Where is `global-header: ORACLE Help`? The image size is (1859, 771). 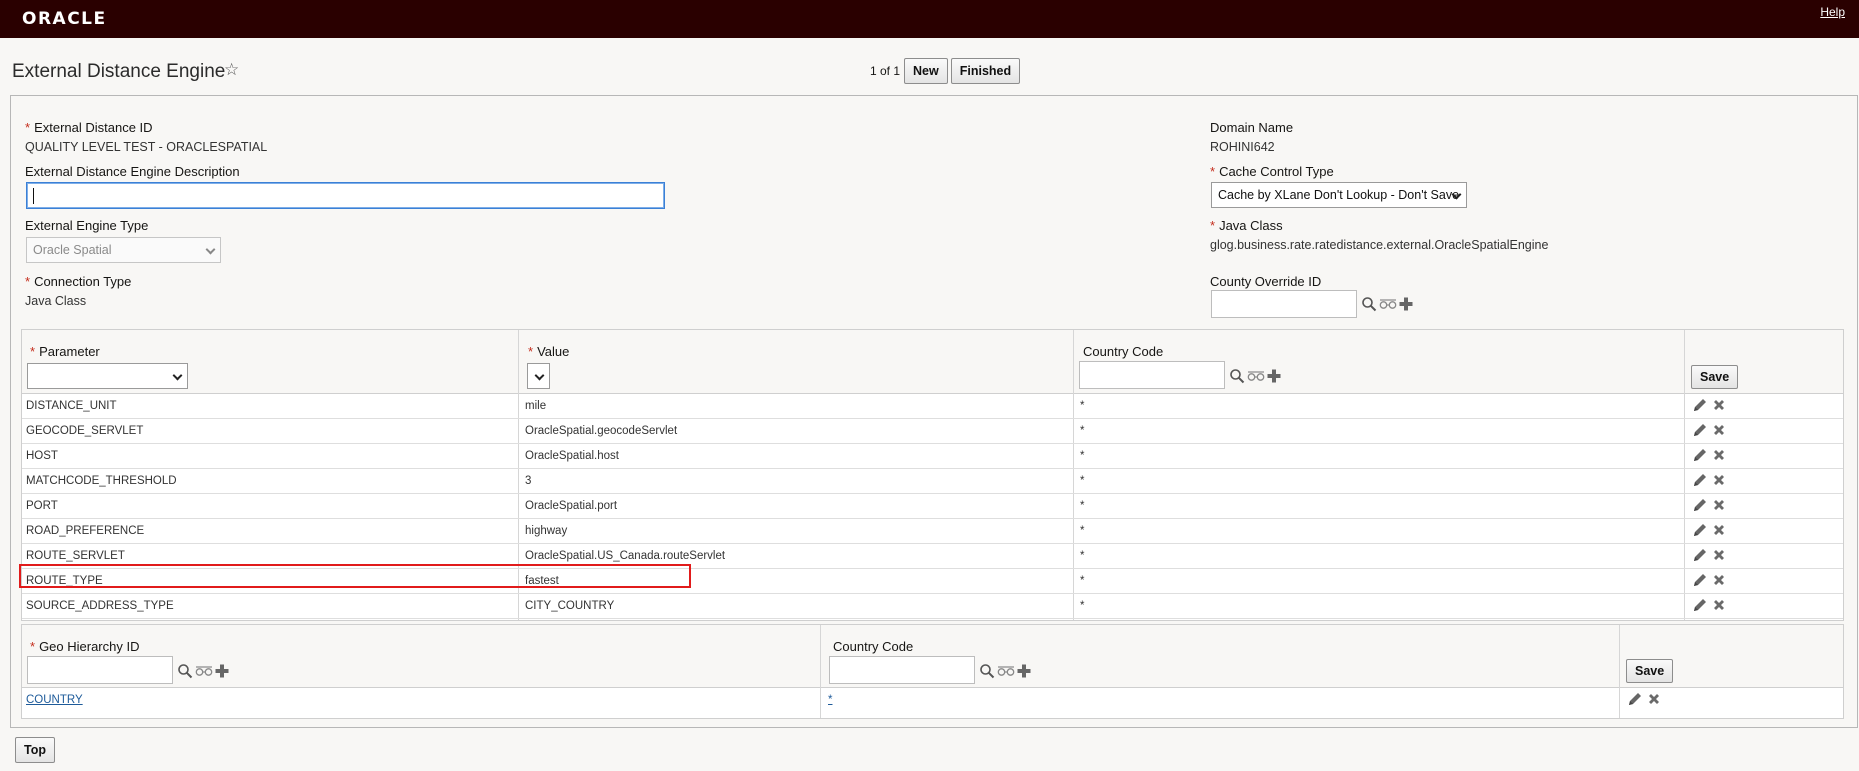 global-header: ORACLE Help is located at coordinates (929, 19).